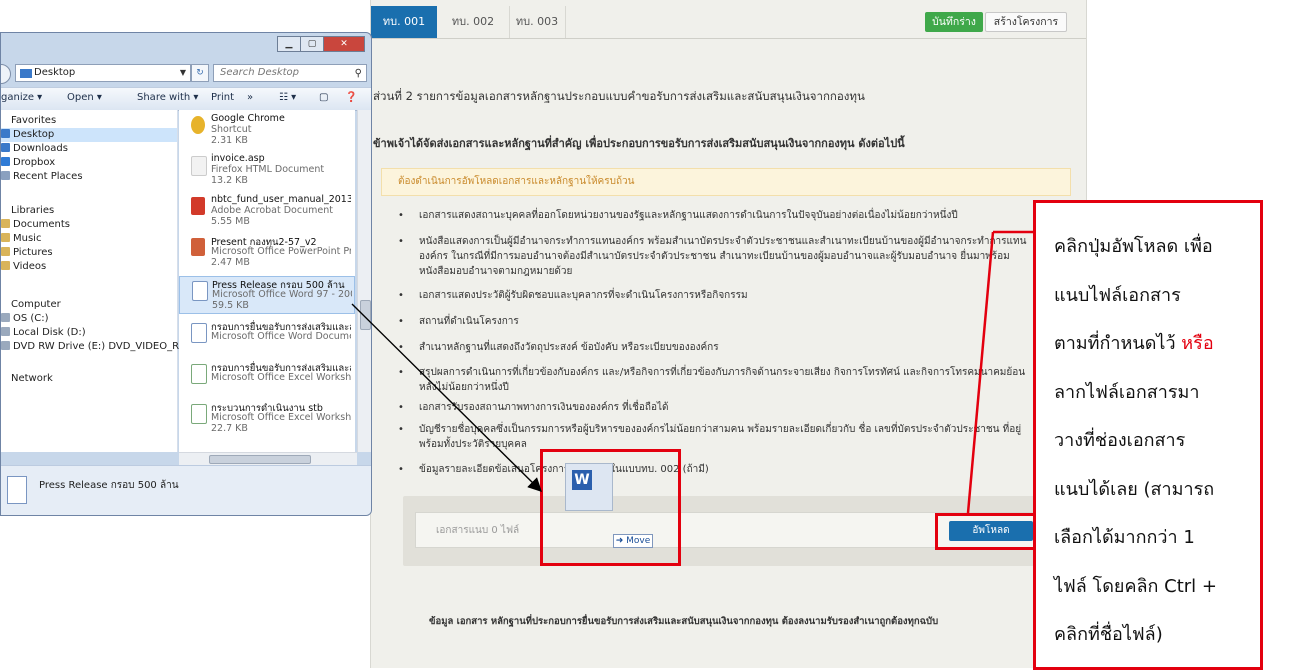 This screenshot has width=1310, height=670. Describe the element at coordinates (1108, 634) in the screenshot. I see `callout-line: คลิกที่ชื่อไฟล์)` at that location.